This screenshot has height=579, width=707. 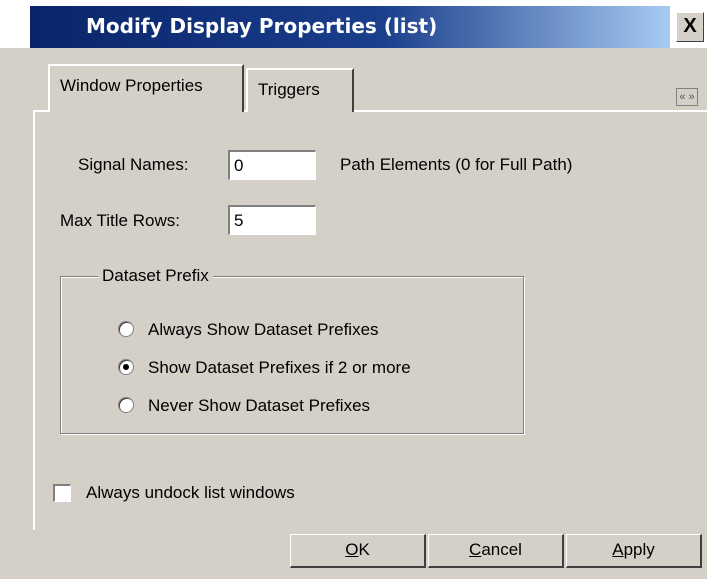 What do you see at coordinates (126, 367) in the screenshot?
I see `radio-selected-icon` at bounding box center [126, 367].